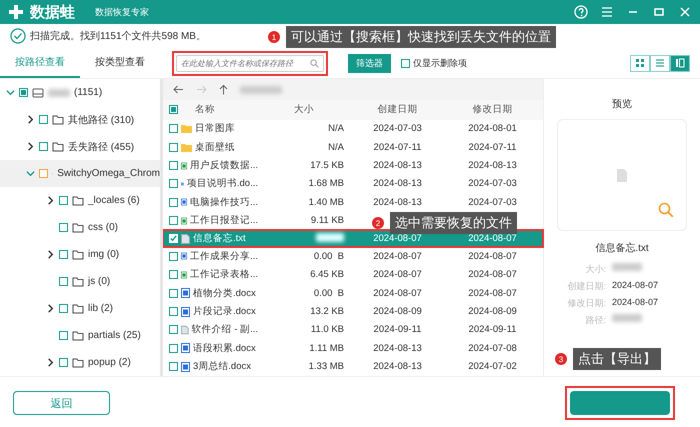  Describe the element at coordinates (99, 281) in the screenshot. I see `tree-label: js (0)` at that location.